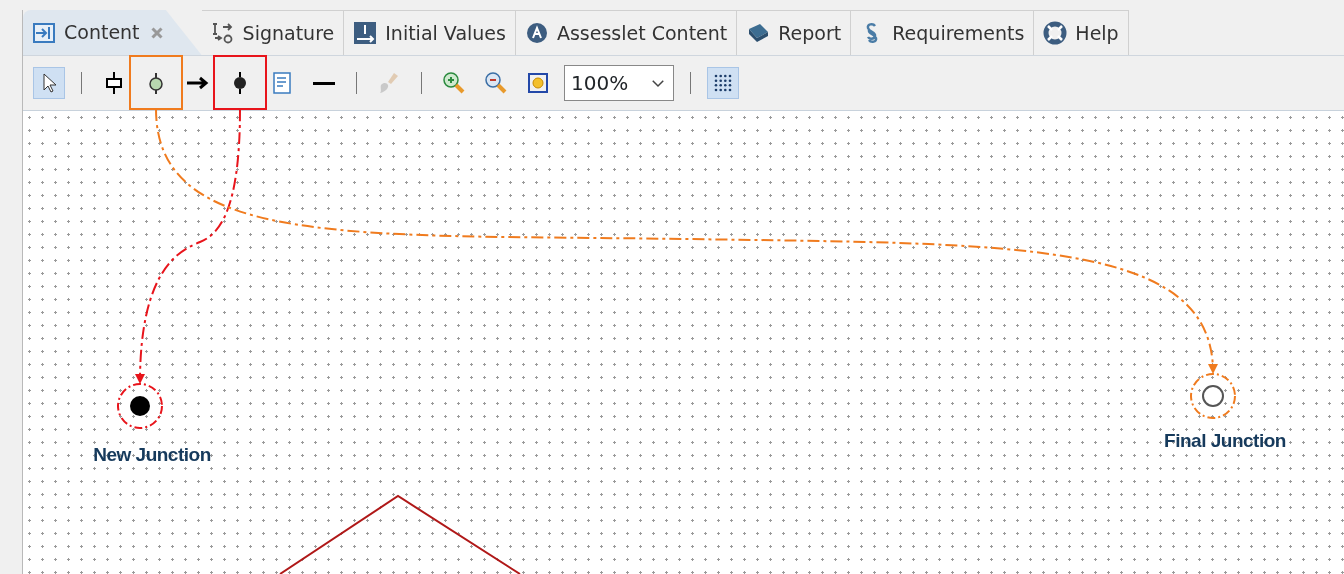 The width and height of the screenshot is (1344, 574). I want to click on tab: Content, so click(112, 32).